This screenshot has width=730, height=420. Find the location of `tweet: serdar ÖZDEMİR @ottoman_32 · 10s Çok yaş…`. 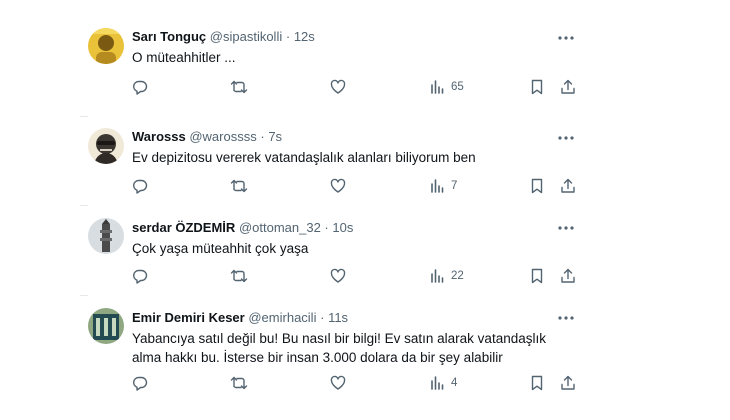

tweet: serdar ÖZDEMİR @ottoman_32 · 10s Çok yaş… is located at coordinates (339, 248).